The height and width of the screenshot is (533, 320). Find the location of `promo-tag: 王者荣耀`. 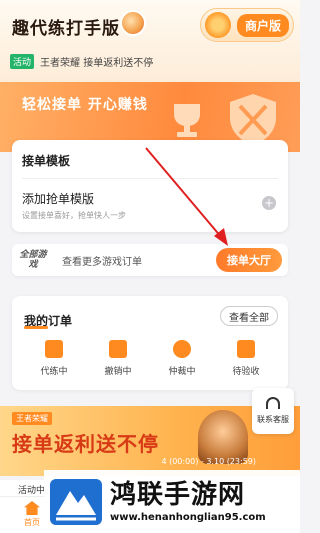

promo-tag: 王者荣耀 is located at coordinates (32, 418).